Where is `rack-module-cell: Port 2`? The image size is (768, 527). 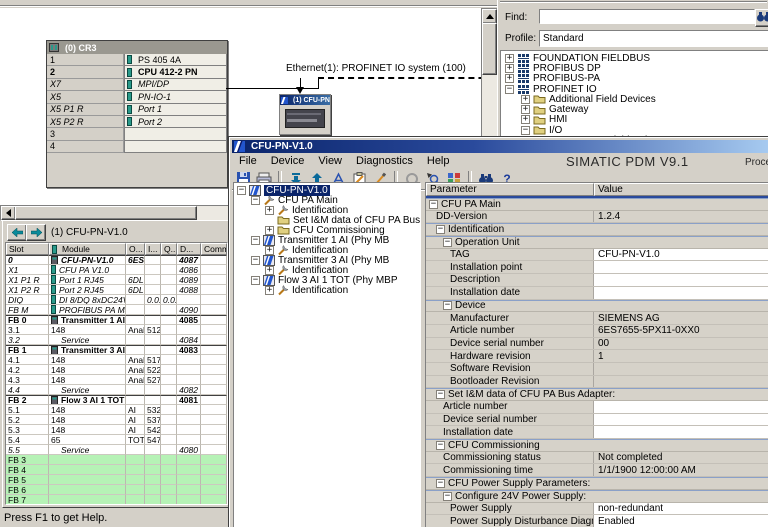
rack-module-cell: Port 2 is located at coordinates (175, 122).